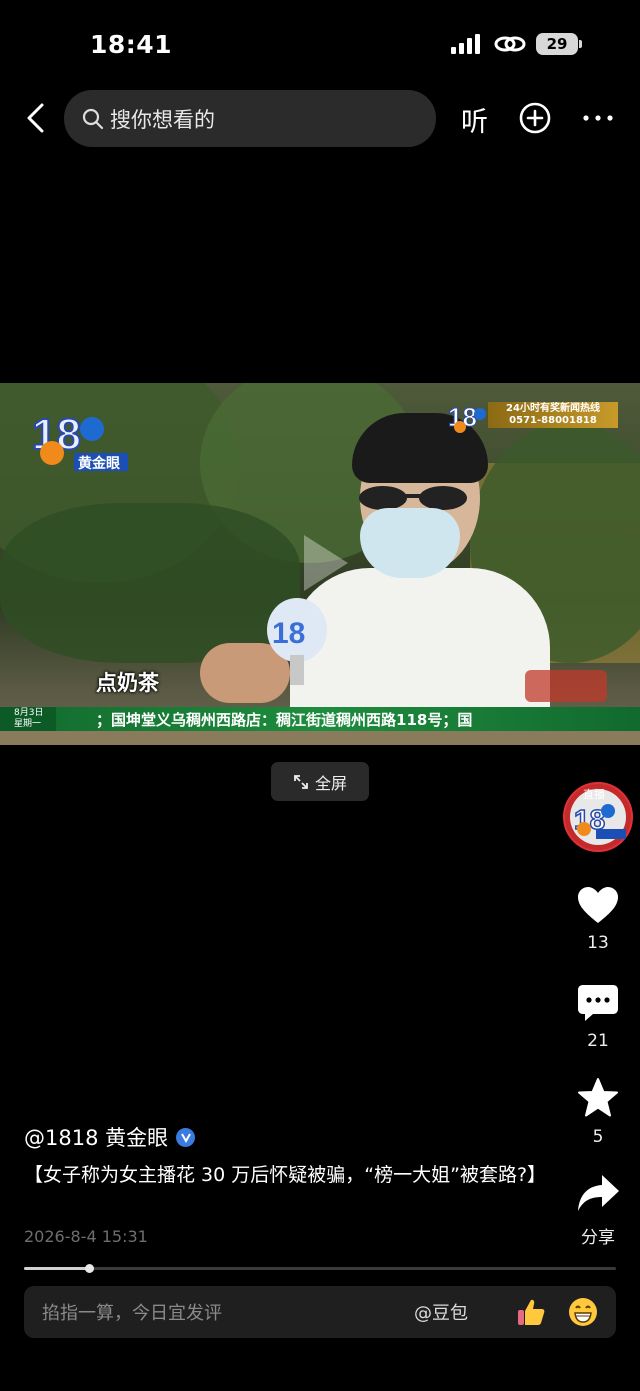 This screenshot has width=640, height=1391. Describe the element at coordinates (29, 713) in the screenshot. I see `ticker-day: 8月3日` at that location.